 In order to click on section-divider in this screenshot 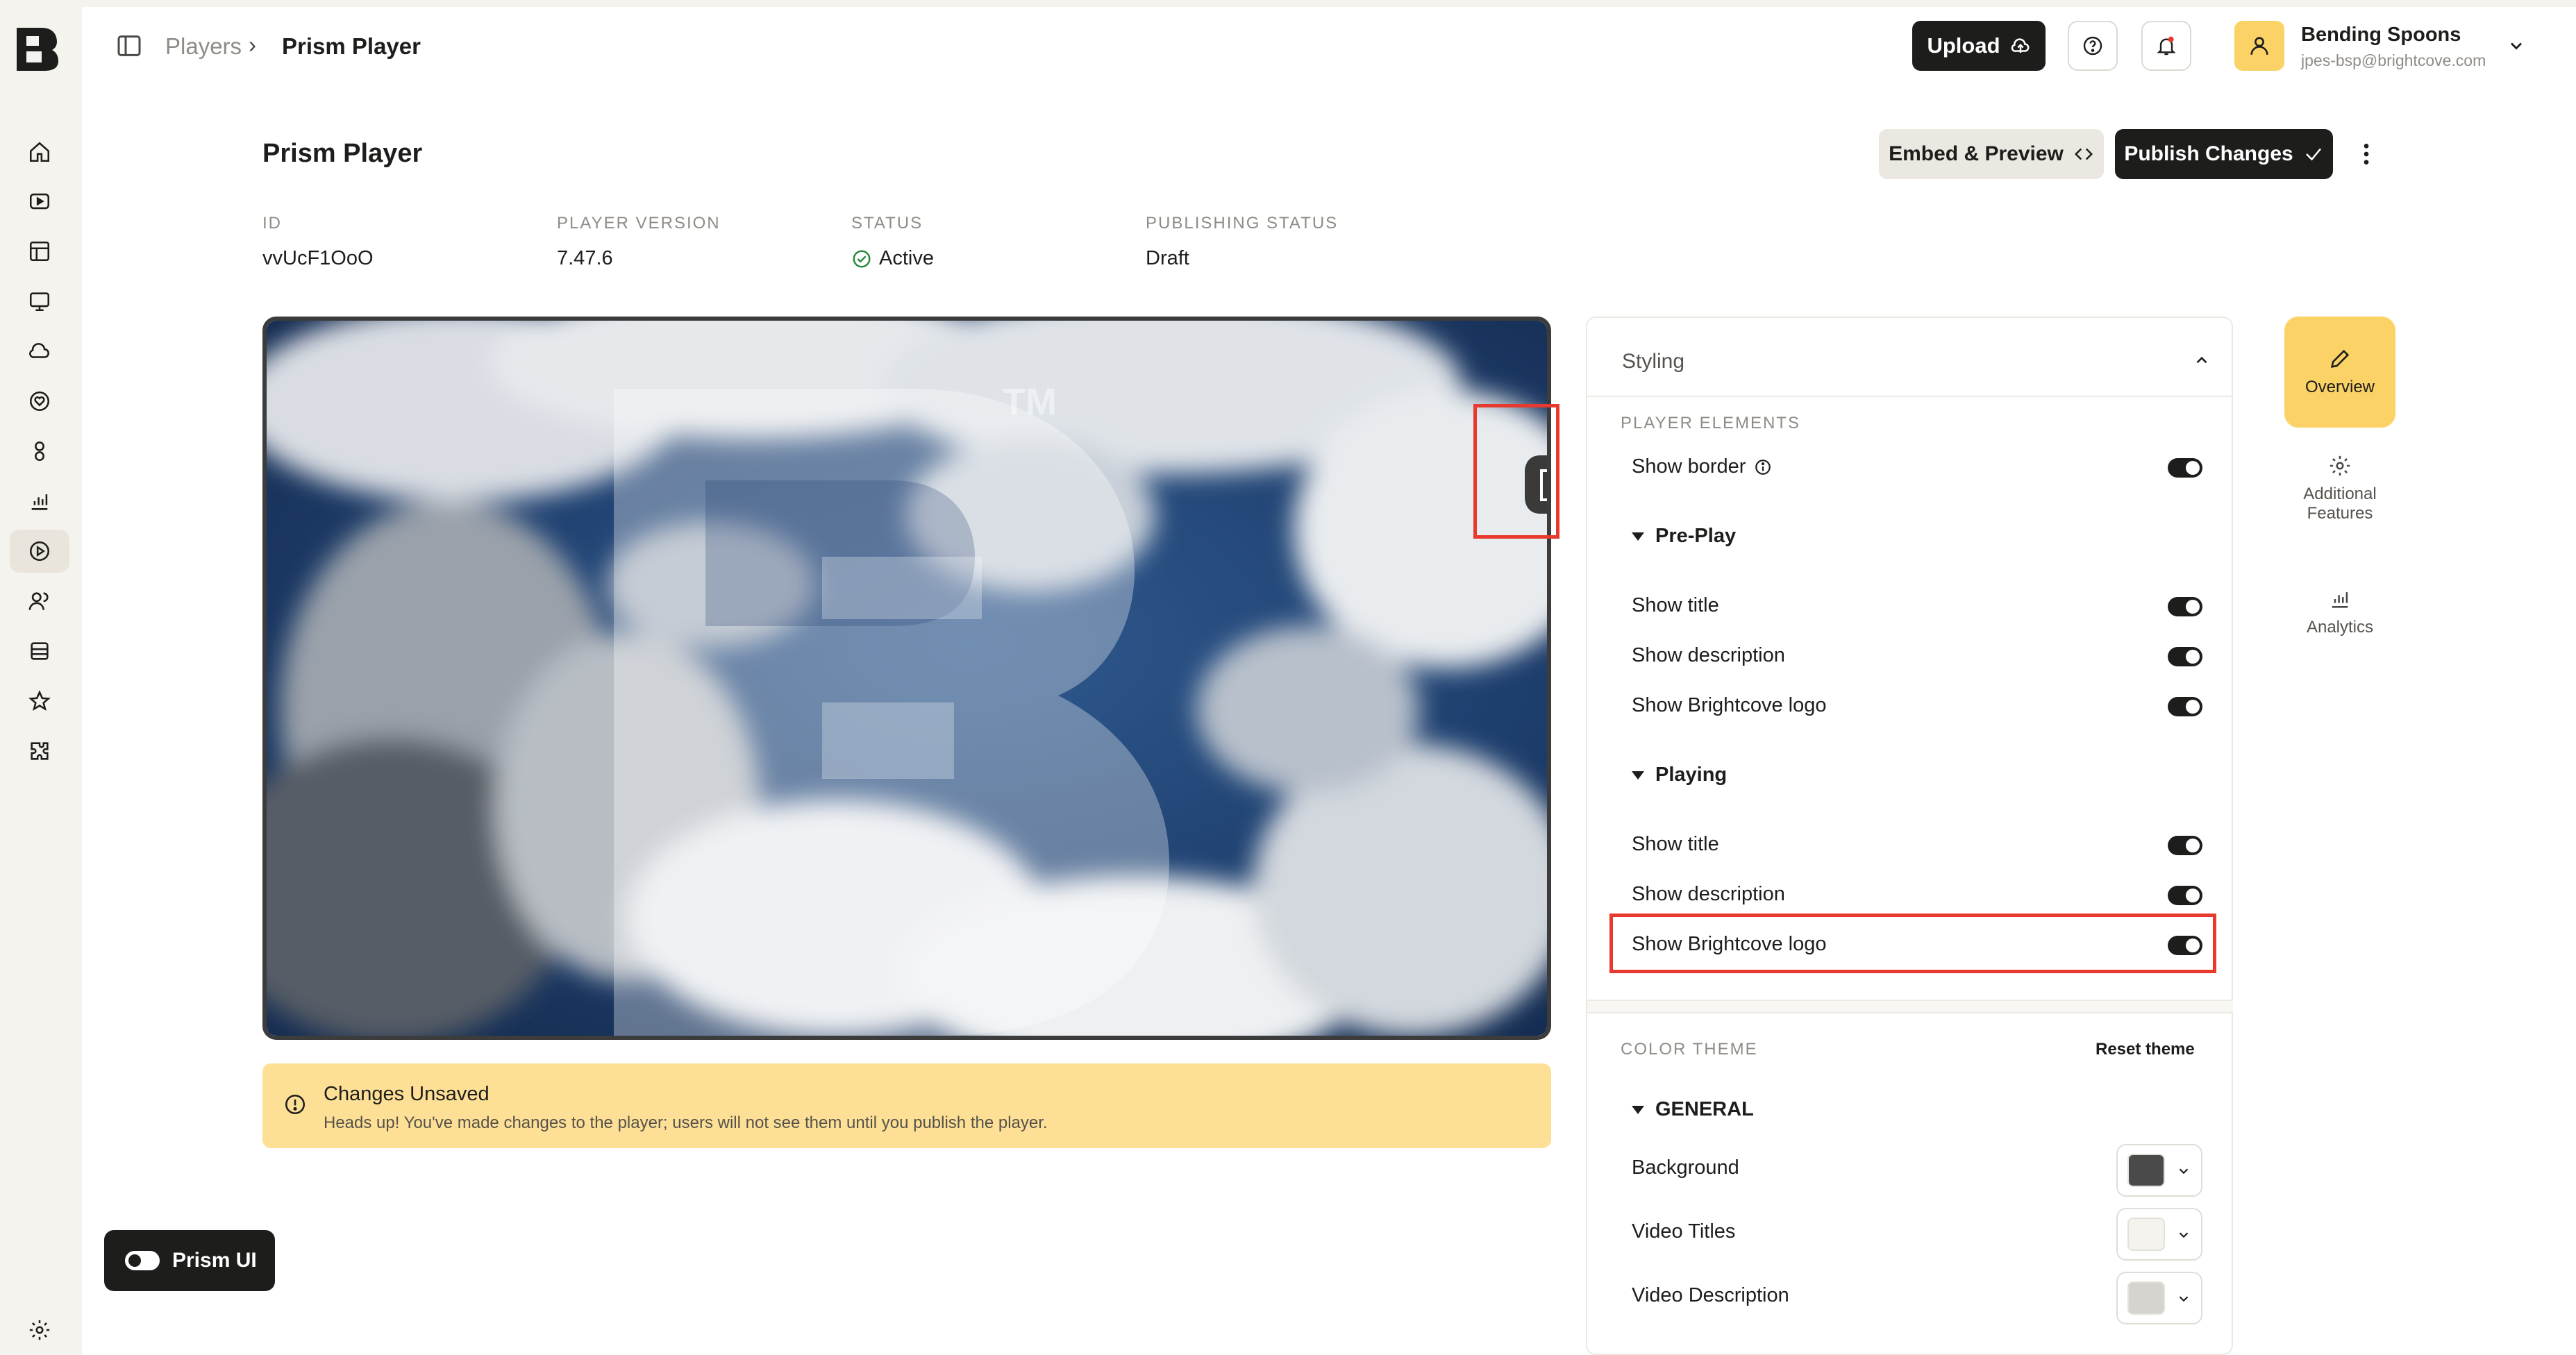, I will do `click(1910, 1006)`.